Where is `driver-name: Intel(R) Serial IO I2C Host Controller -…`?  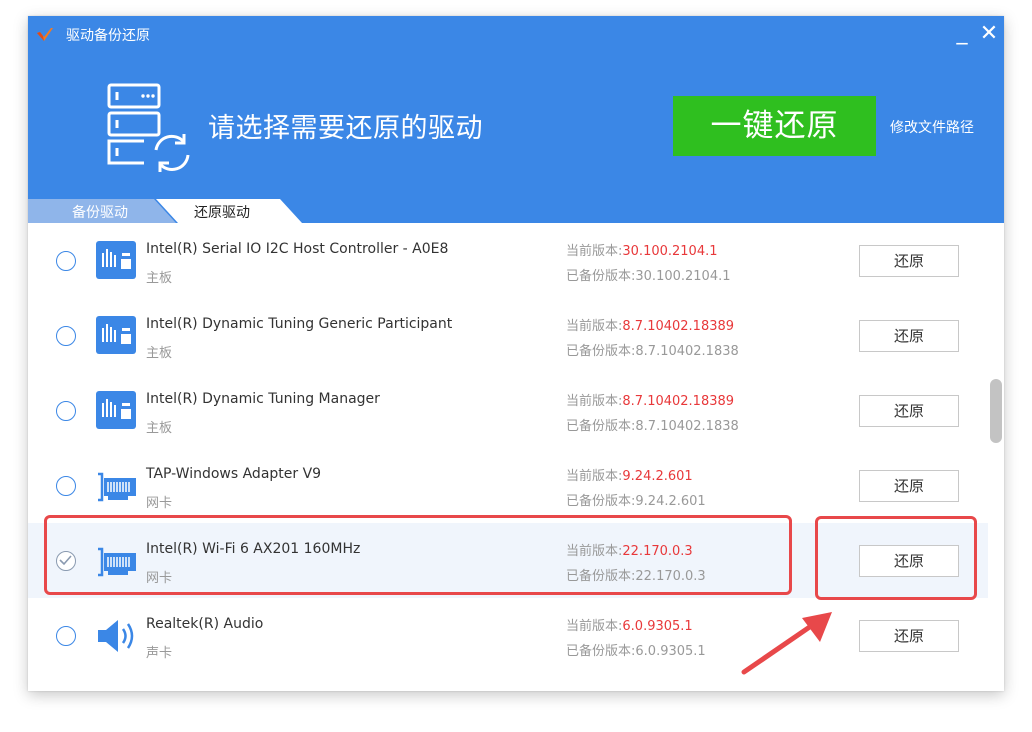 driver-name: Intel(R) Serial IO I2C Host Controller -… is located at coordinates (297, 249).